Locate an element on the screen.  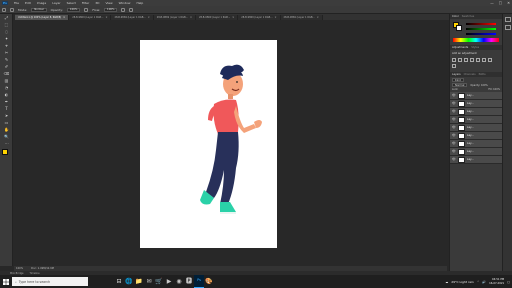
hand-tool-icon: ✋ is located at coordinates (6, 130).